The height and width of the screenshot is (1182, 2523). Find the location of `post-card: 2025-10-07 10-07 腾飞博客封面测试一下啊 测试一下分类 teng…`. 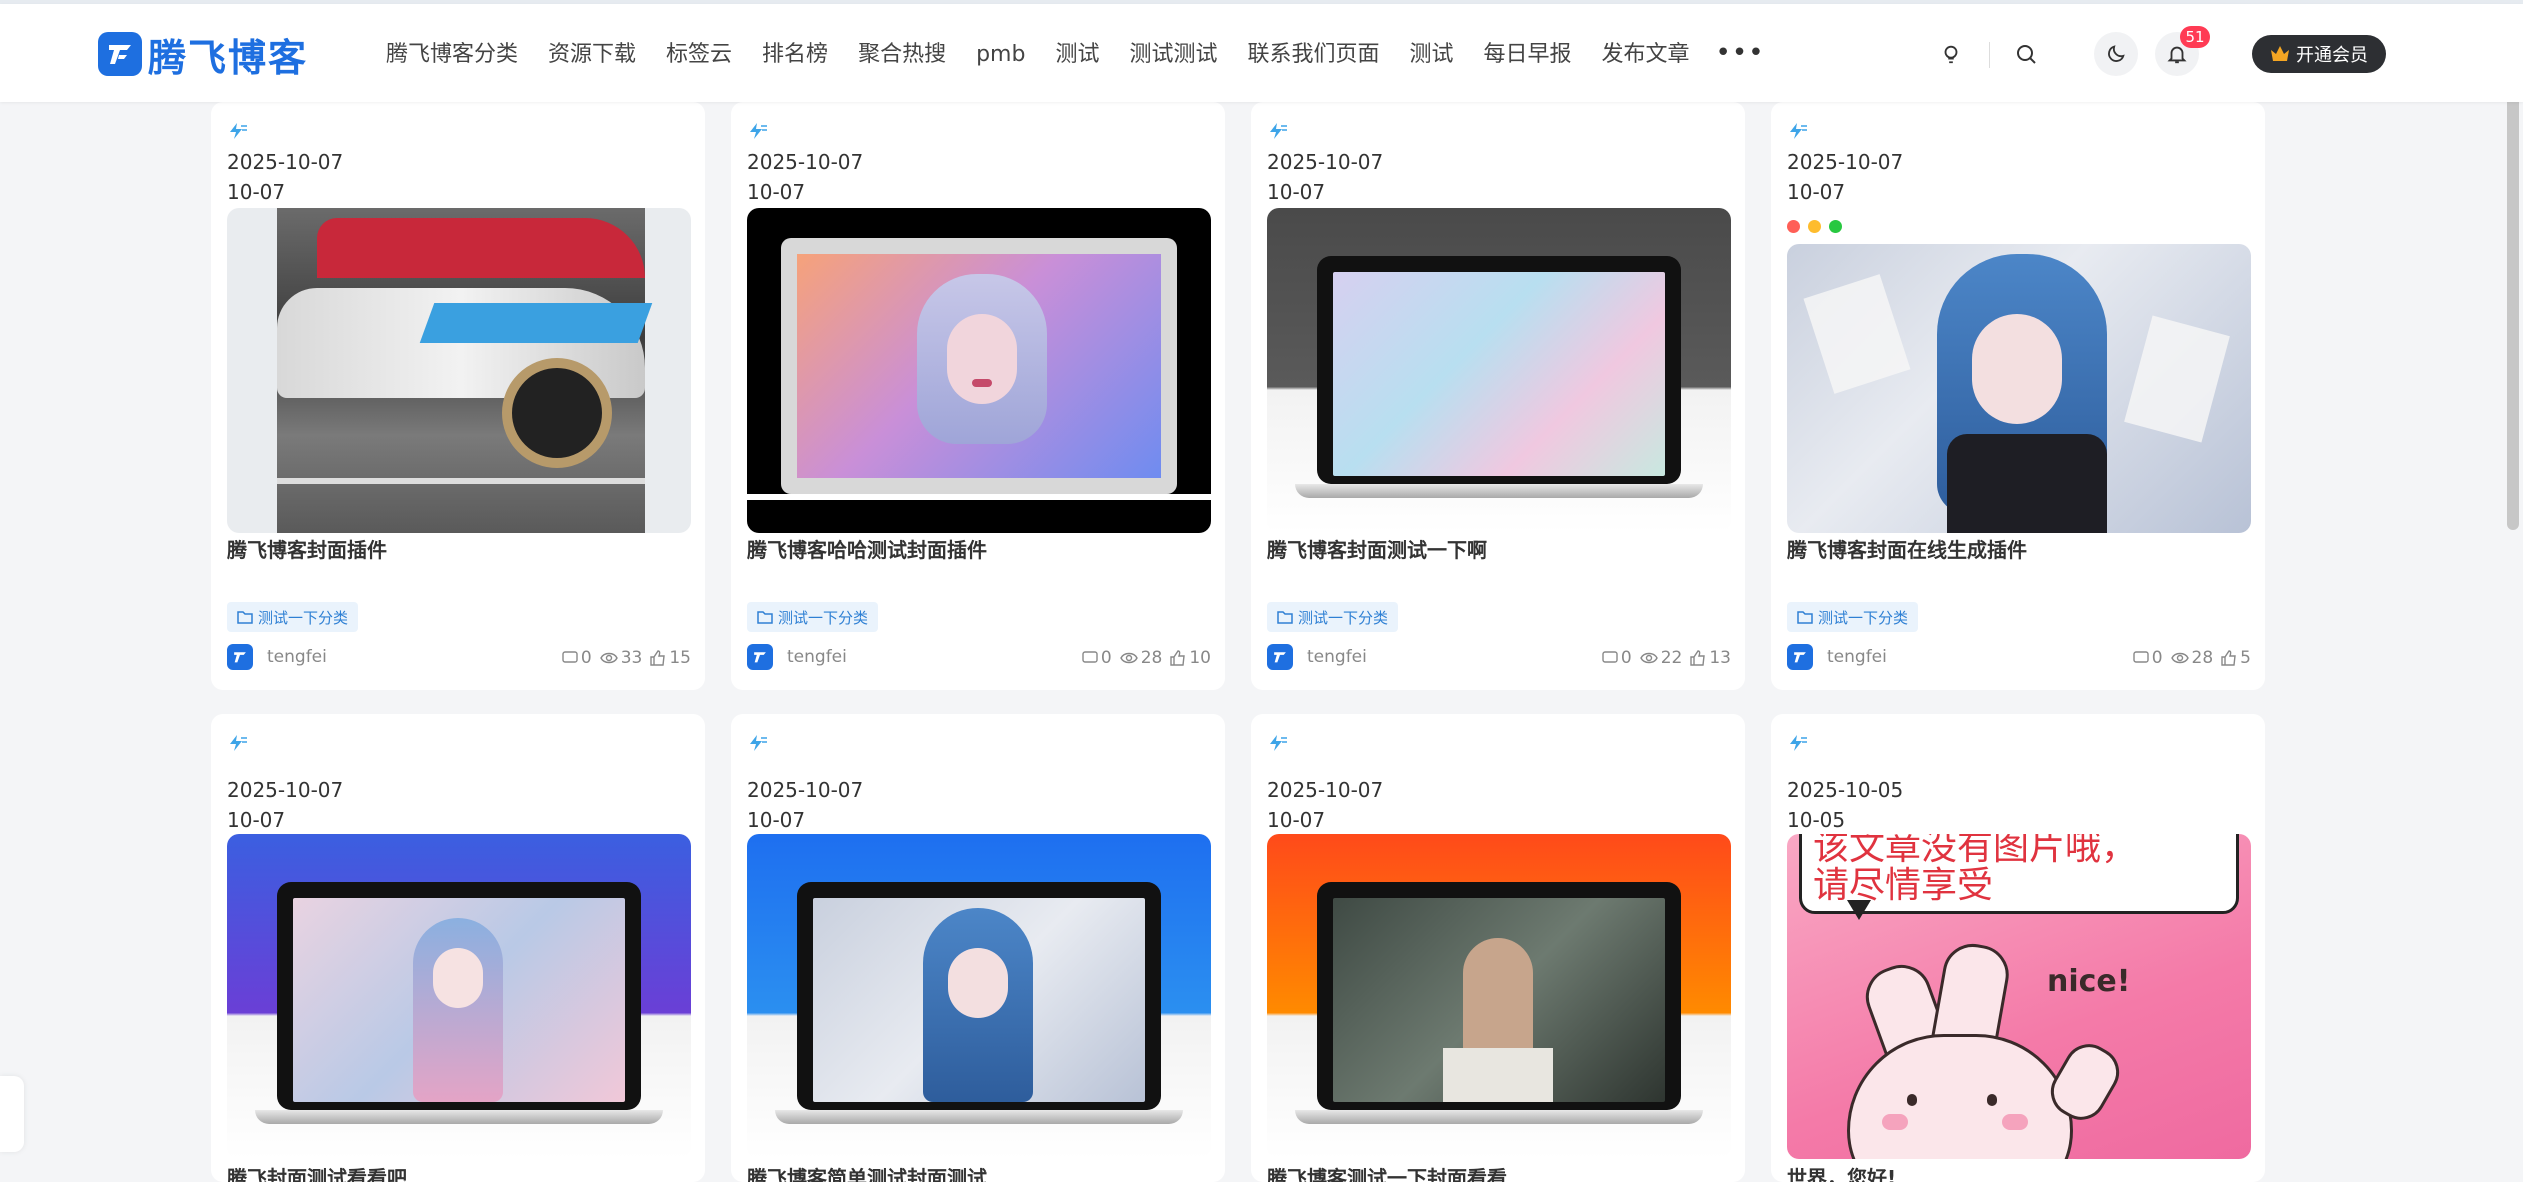

post-card: 2025-10-07 10-07 腾飞博客封面测试一下啊 测试一下分类 teng… is located at coordinates (1498, 396).